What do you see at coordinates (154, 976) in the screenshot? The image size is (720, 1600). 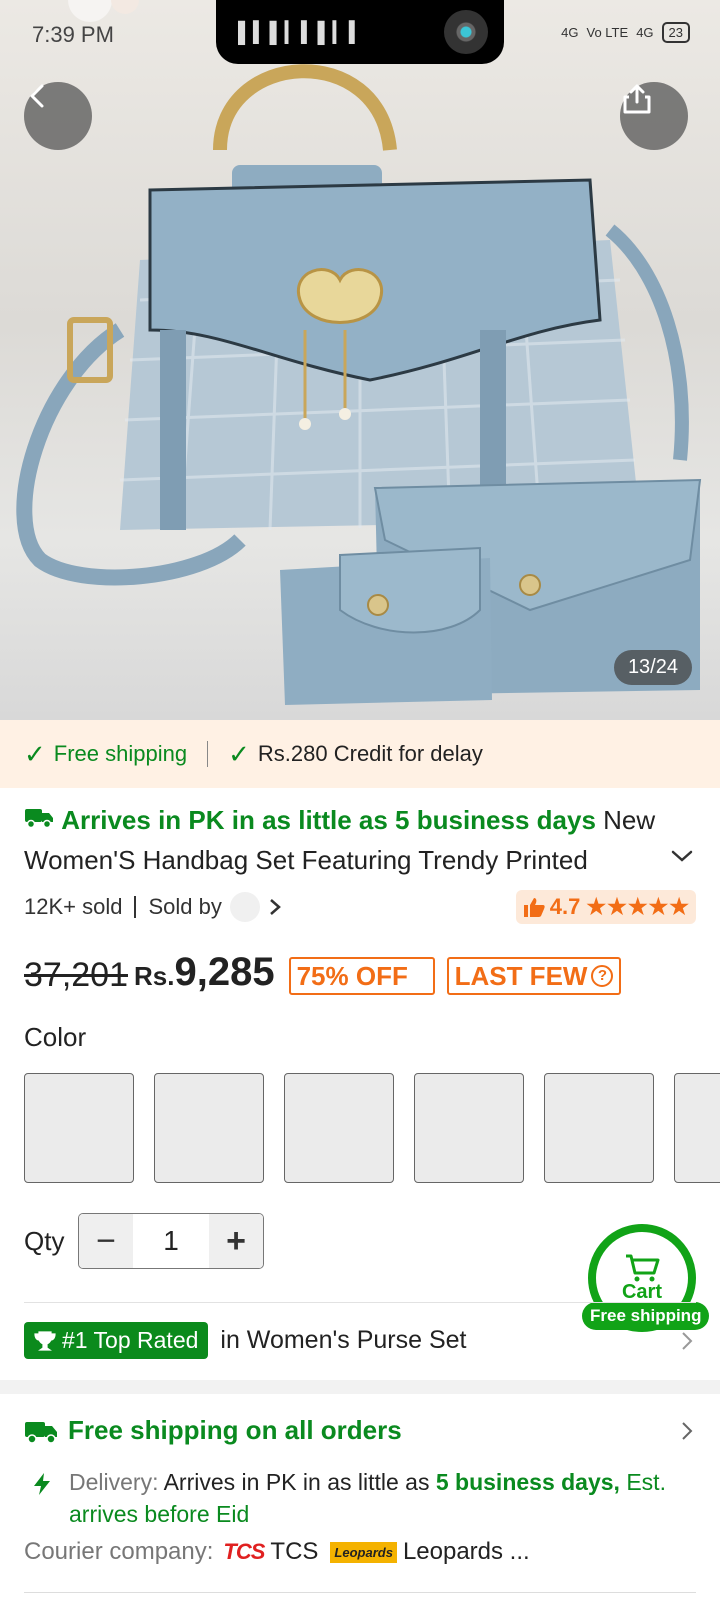 I see `currency-label: Rs.` at bounding box center [154, 976].